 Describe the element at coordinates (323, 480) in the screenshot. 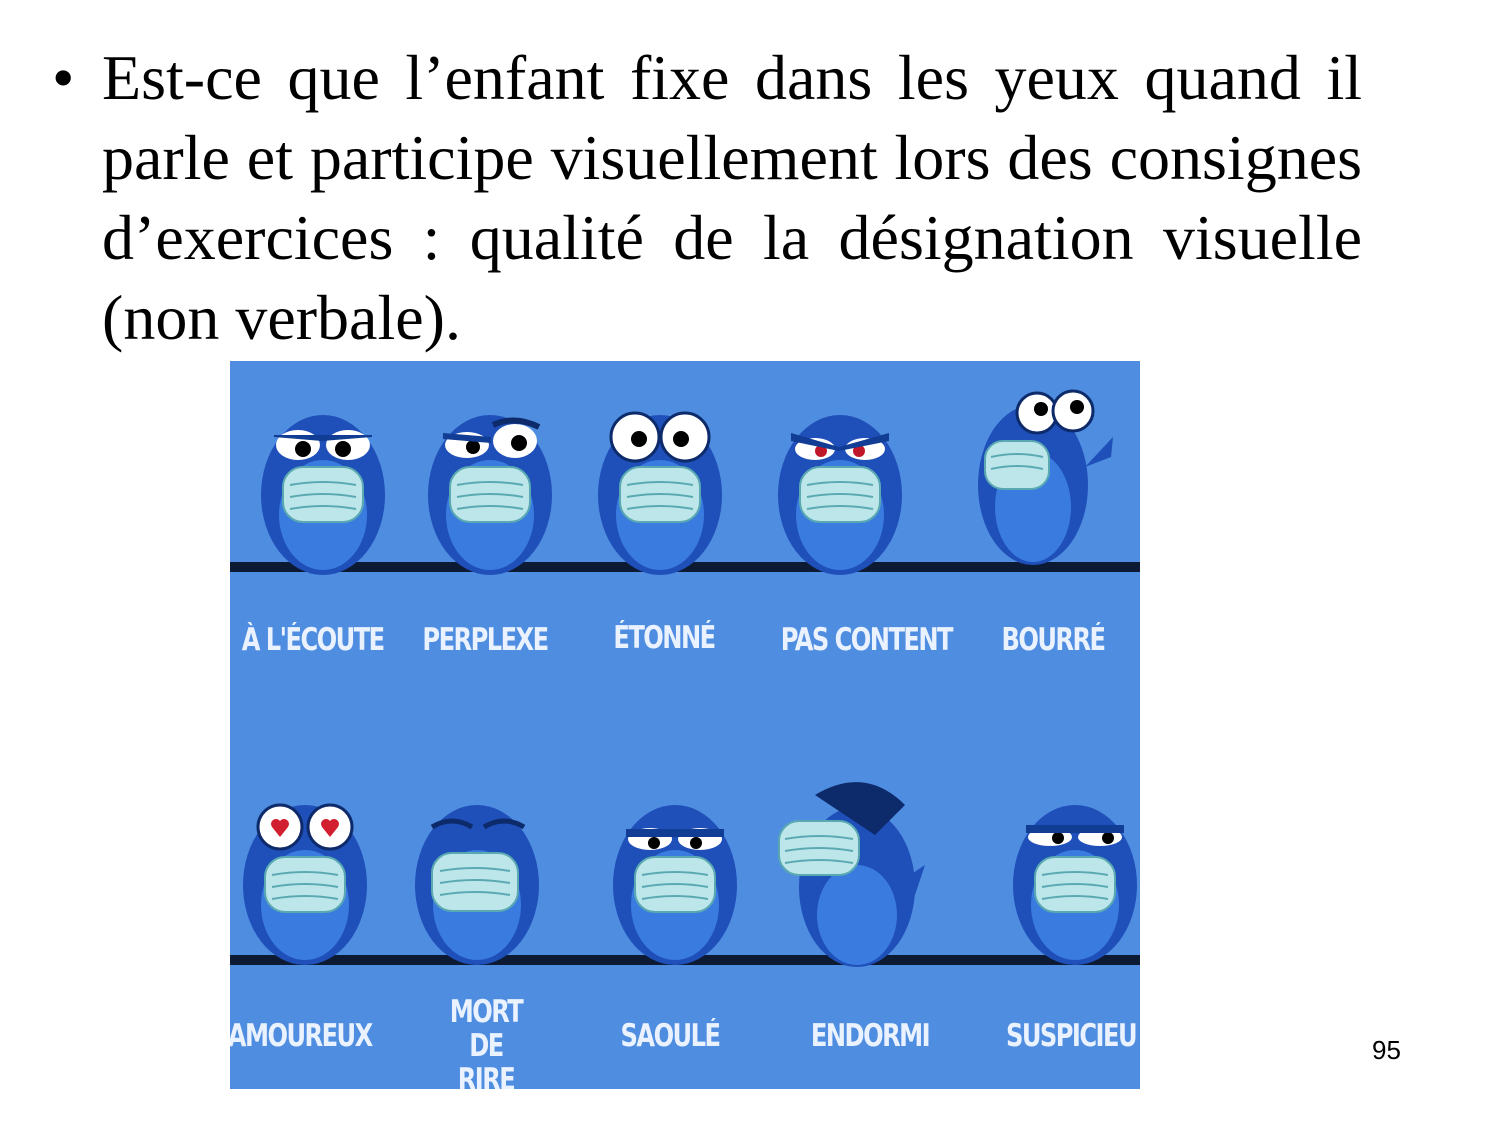

I see `owl-listening` at that location.